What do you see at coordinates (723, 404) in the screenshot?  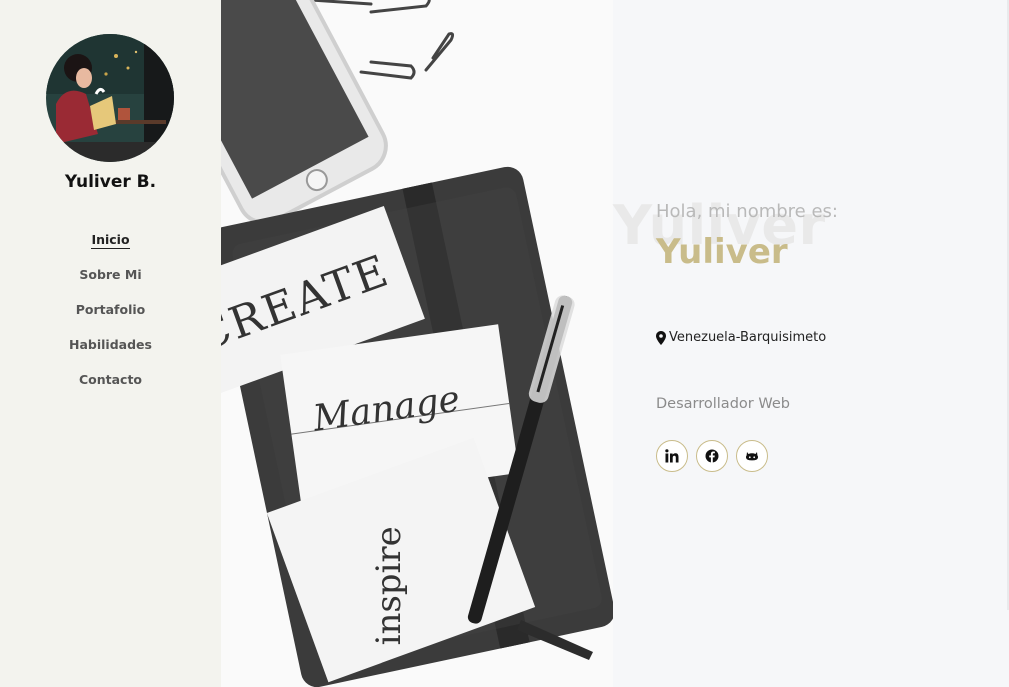 I see `job-title: Desarrollador Web` at bounding box center [723, 404].